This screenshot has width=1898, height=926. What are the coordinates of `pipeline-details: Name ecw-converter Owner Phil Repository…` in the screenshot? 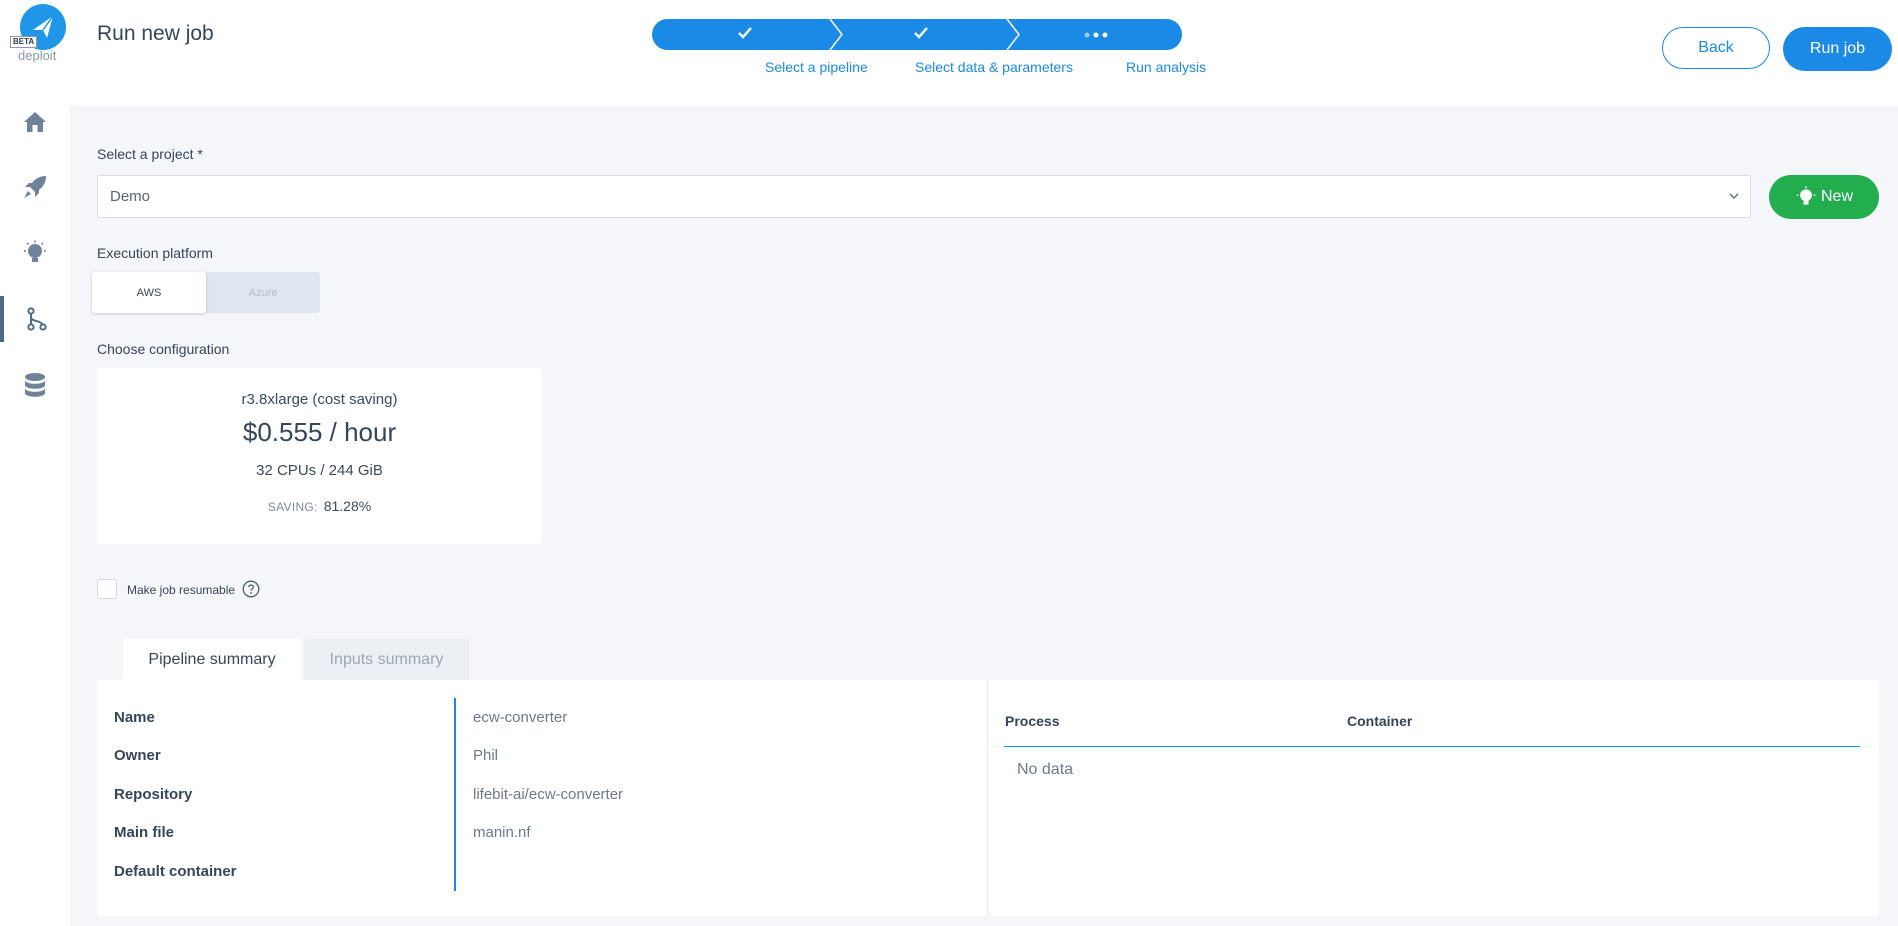 It's located at (542, 798).